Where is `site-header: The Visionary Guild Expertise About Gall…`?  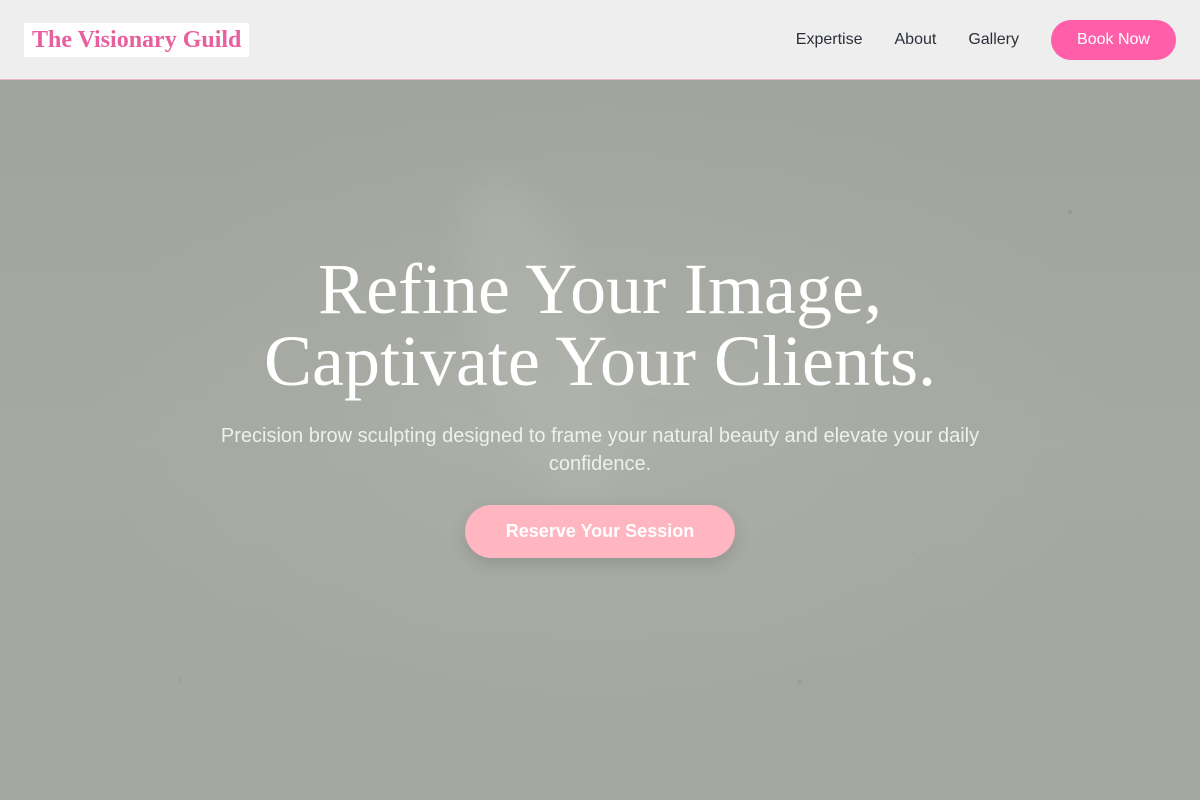
site-header: The Visionary Guild Expertise About Gall… is located at coordinates (600, 40).